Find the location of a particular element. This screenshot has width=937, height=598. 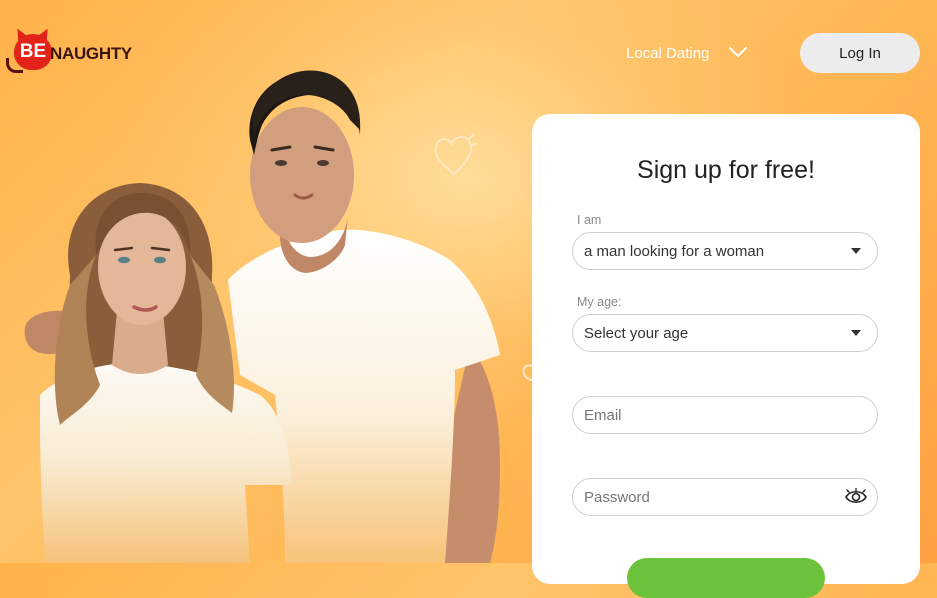

password-field: Password is located at coordinates (725, 497).